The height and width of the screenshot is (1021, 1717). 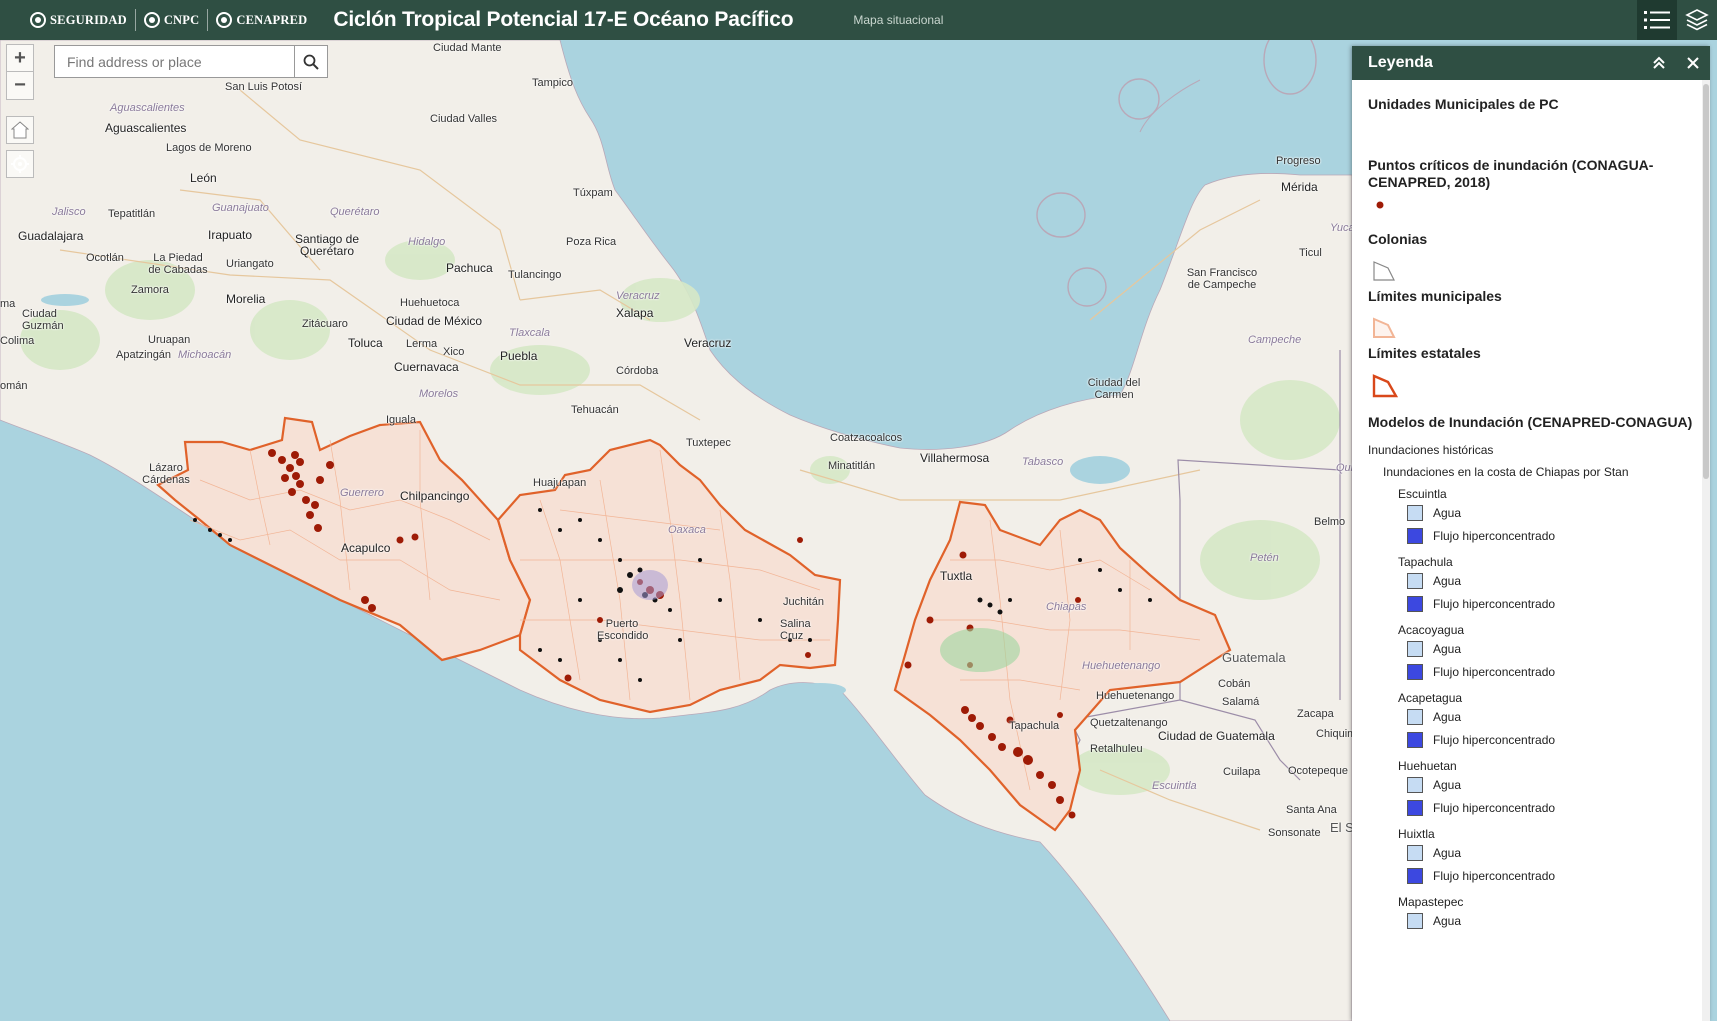 I want to click on place-label: Colima, so click(x=17, y=341).